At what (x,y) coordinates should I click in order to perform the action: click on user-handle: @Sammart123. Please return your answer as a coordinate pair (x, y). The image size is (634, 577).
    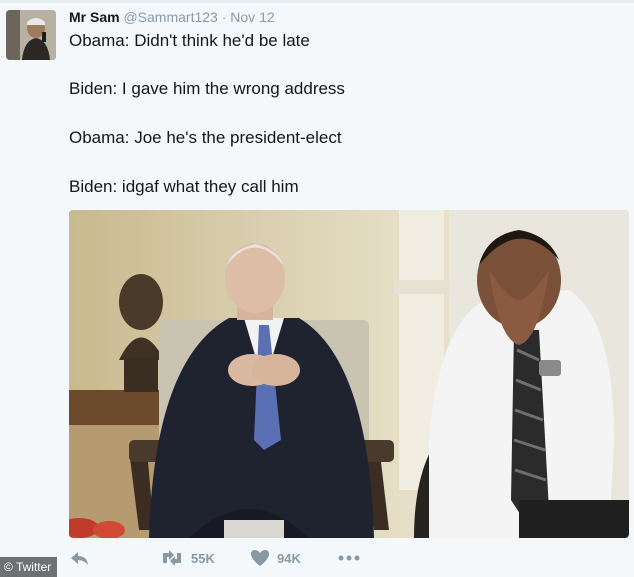
    Looking at the image, I should click on (170, 17).